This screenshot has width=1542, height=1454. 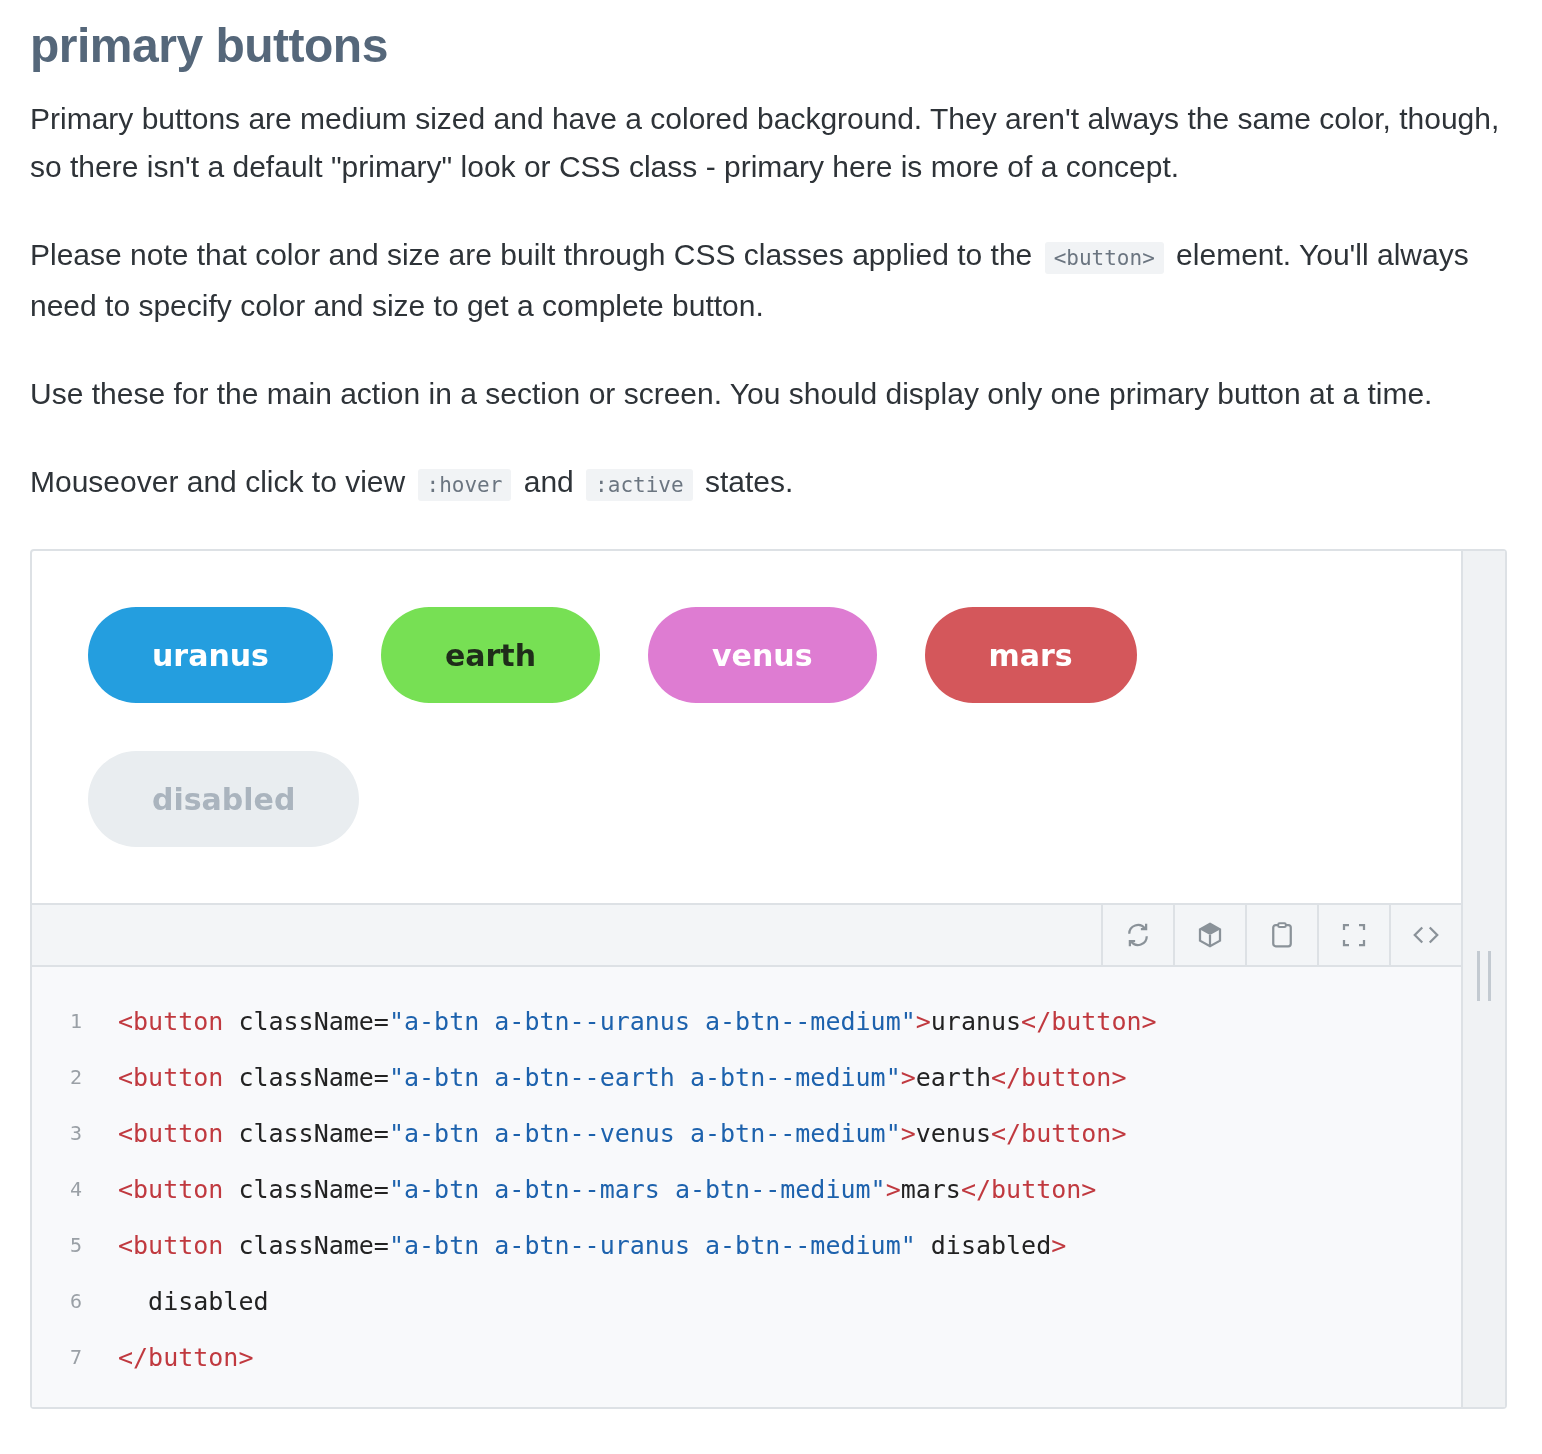 I want to click on resize-handle-icon, so click(x=1484, y=976).